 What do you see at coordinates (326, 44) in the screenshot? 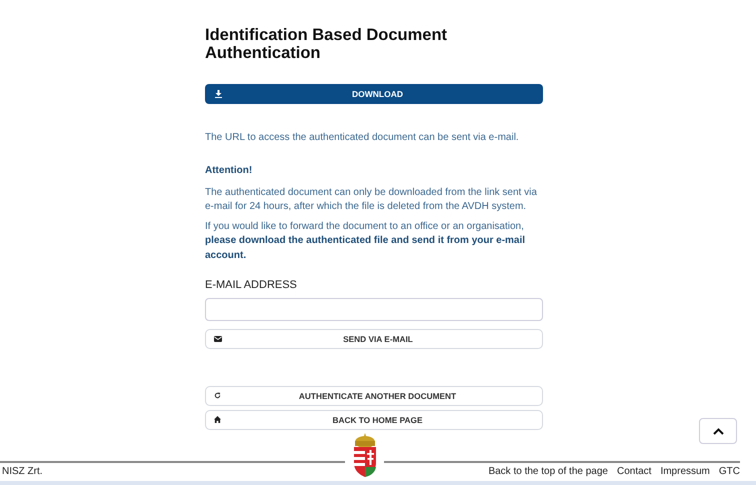
I see `page-title: Identification Based Document Authentication` at bounding box center [326, 44].